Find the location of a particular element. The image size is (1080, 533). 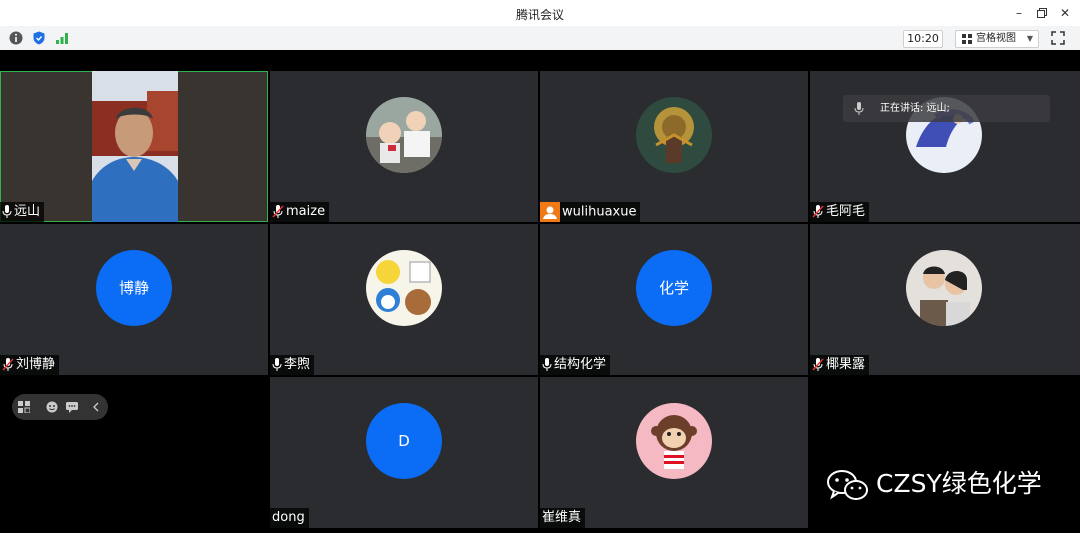

participant-name-tag: 毛阿毛 is located at coordinates (840, 212).